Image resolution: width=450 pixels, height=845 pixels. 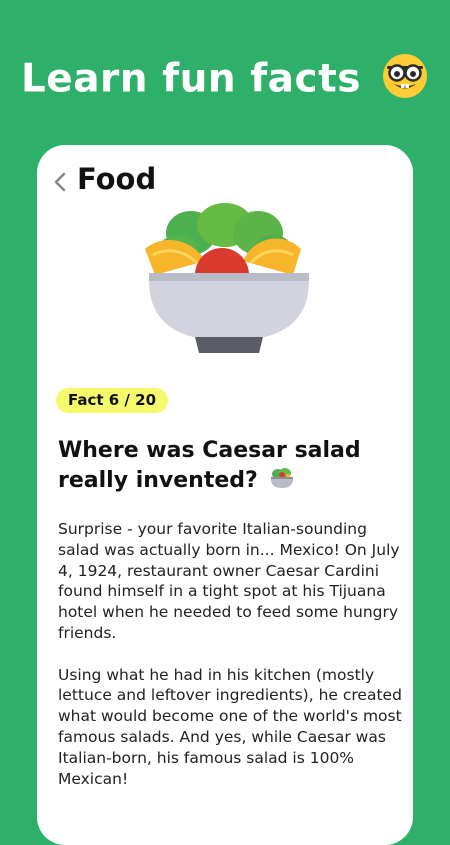 What do you see at coordinates (190, 79) in the screenshot?
I see `promo-headline-text: Learn fun facts` at bounding box center [190, 79].